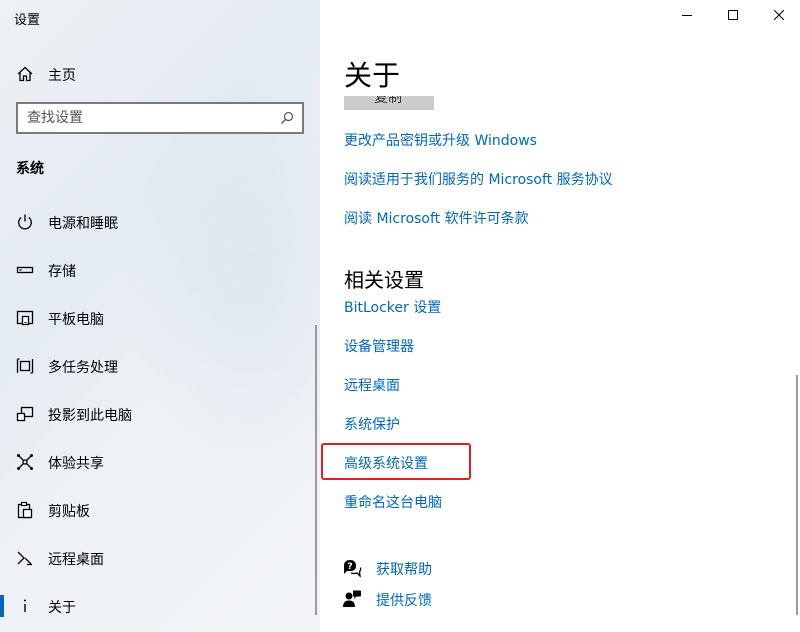  What do you see at coordinates (25, 605) in the screenshot?
I see `info-icon` at bounding box center [25, 605].